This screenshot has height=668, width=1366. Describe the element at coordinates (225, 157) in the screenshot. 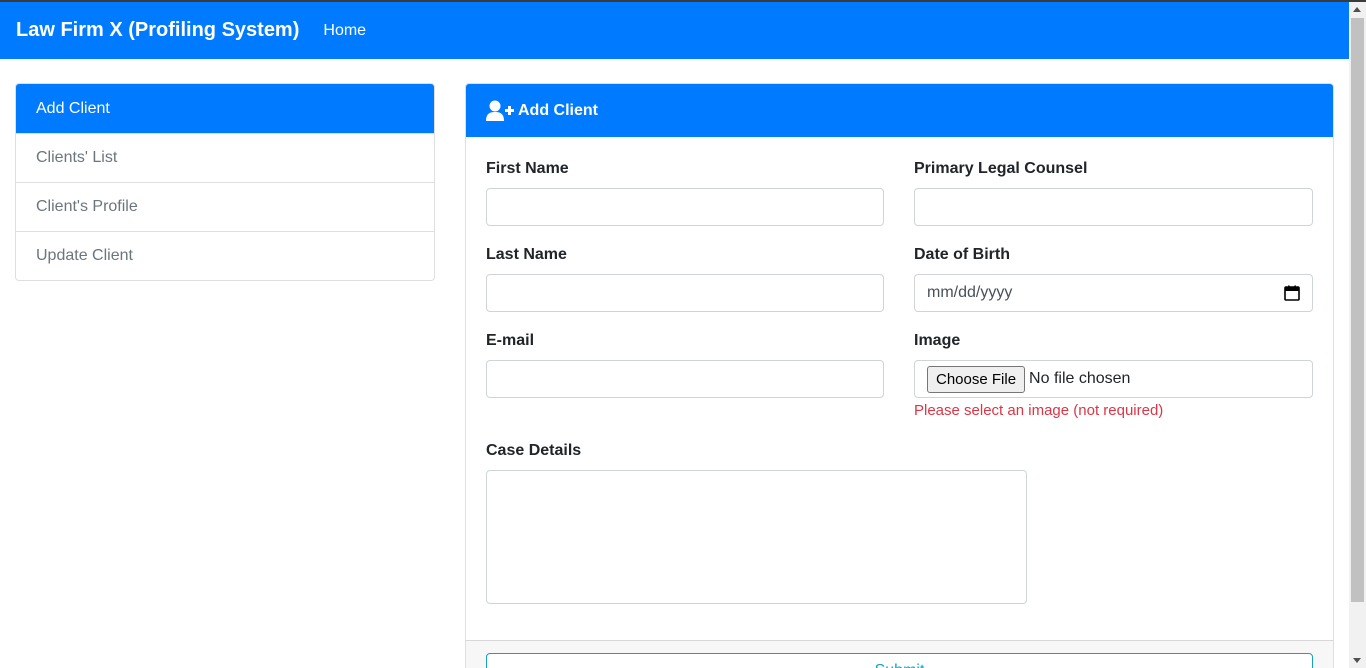

I see `sidebar-item-clients-list: Clients' List` at that location.